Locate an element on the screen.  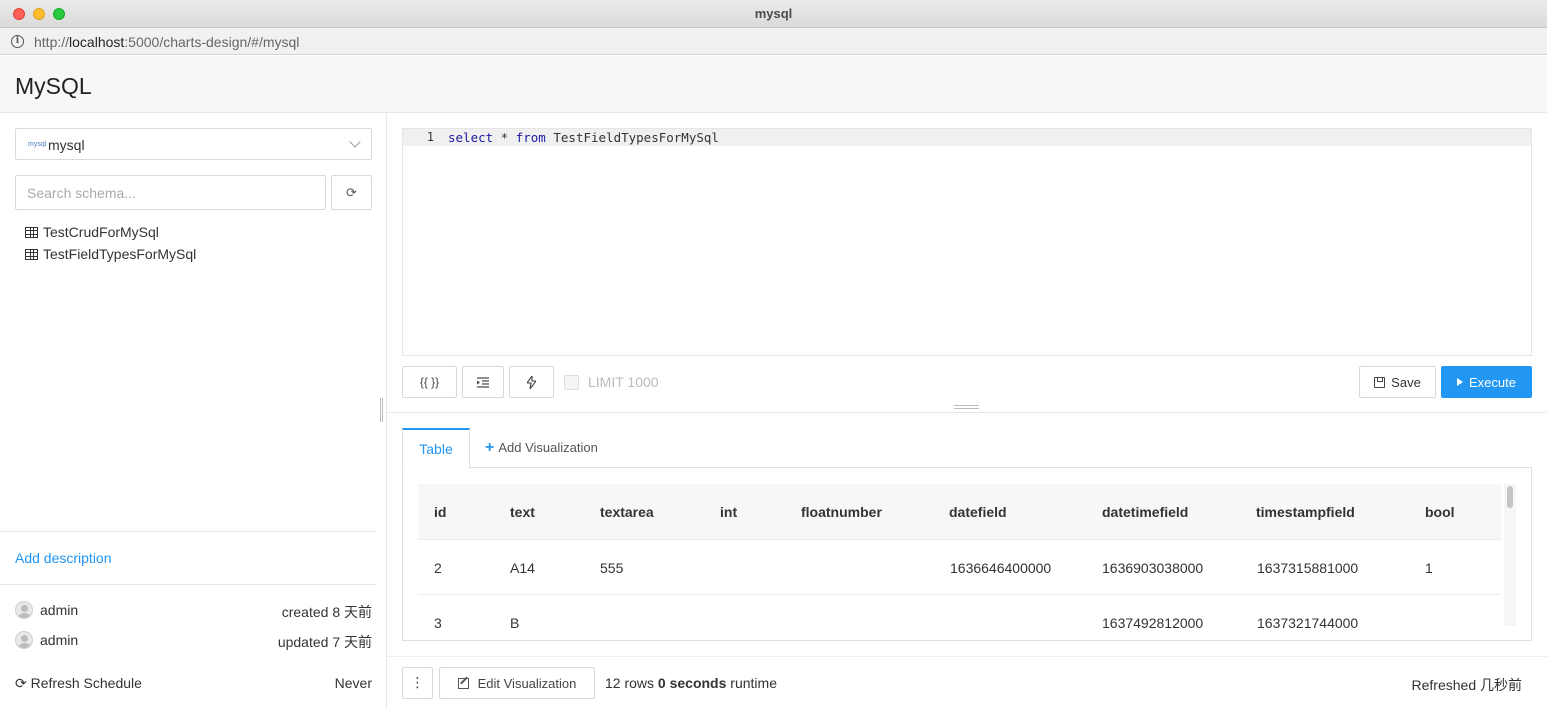
column-header: datefield is located at coordinates (978, 512).